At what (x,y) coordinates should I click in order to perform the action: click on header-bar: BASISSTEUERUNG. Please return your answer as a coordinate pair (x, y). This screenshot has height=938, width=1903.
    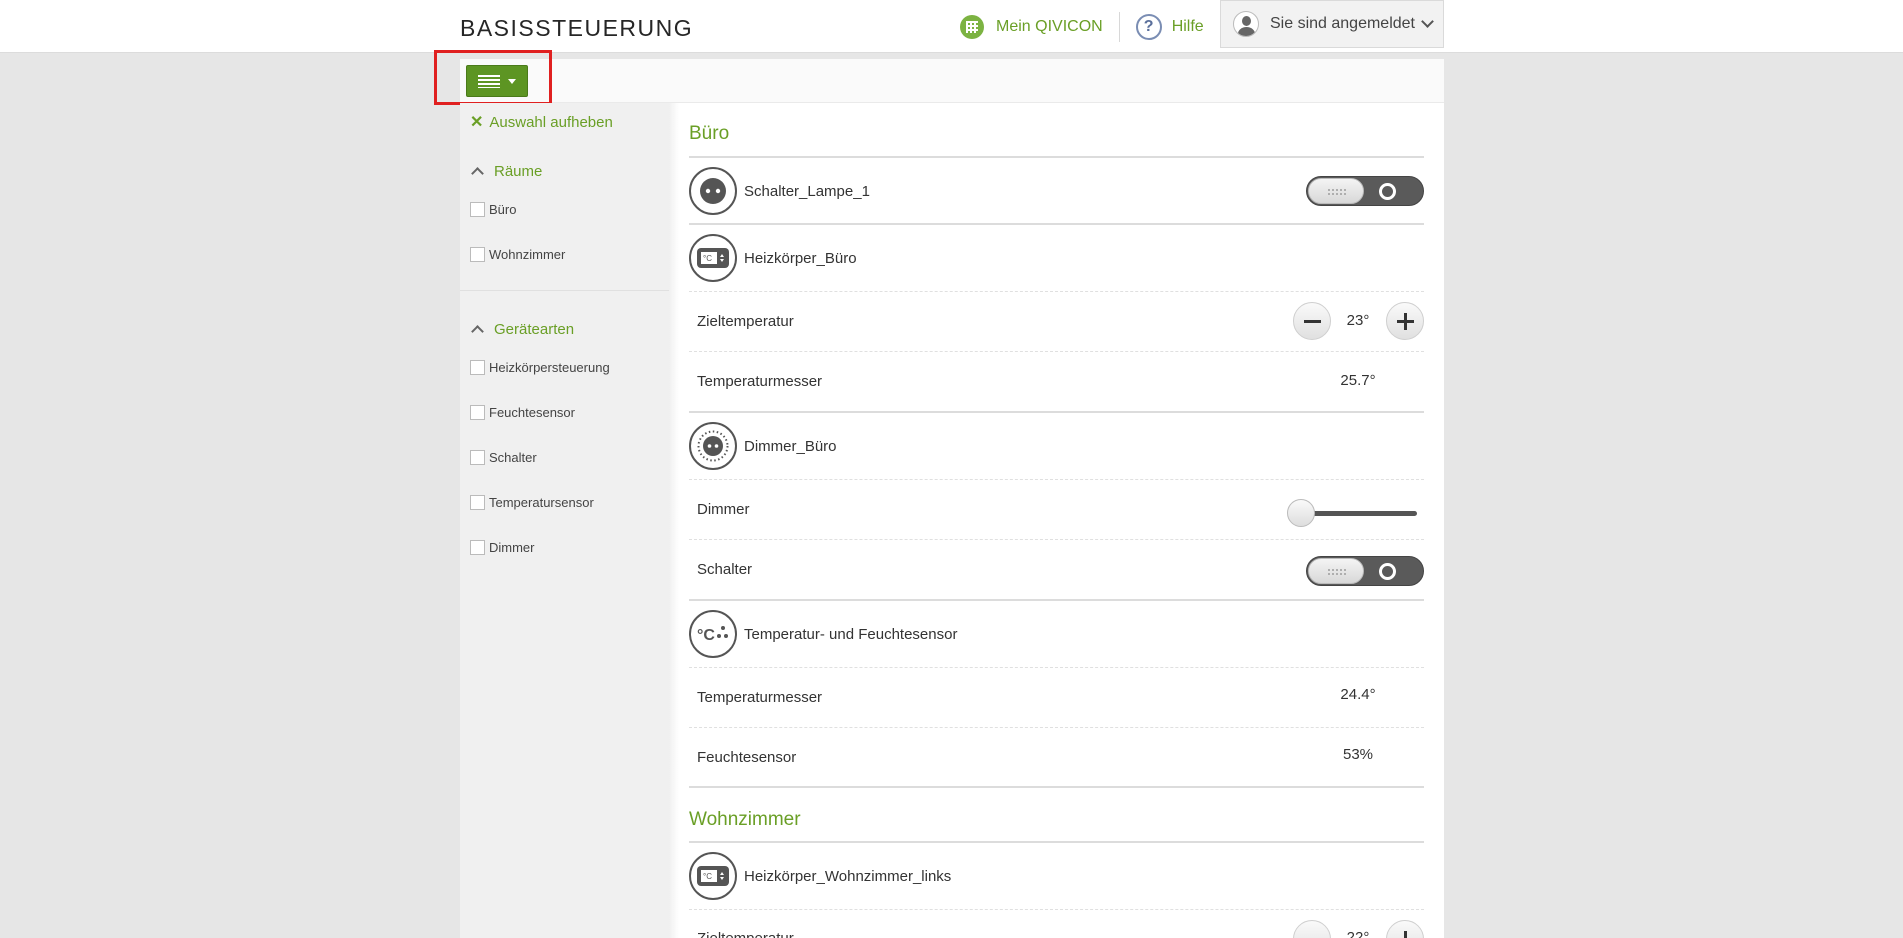
    Looking at the image, I should click on (951, 26).